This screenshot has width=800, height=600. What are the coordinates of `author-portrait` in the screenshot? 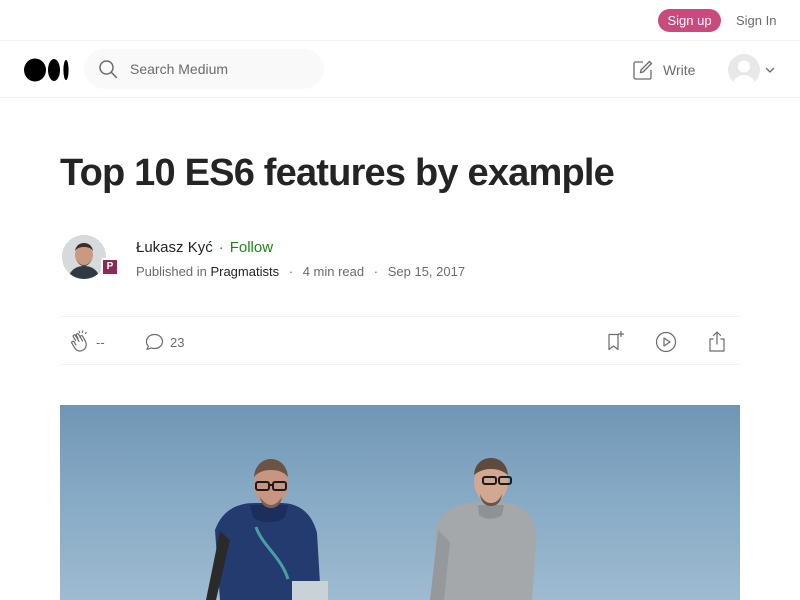 It's located at (84, 257).